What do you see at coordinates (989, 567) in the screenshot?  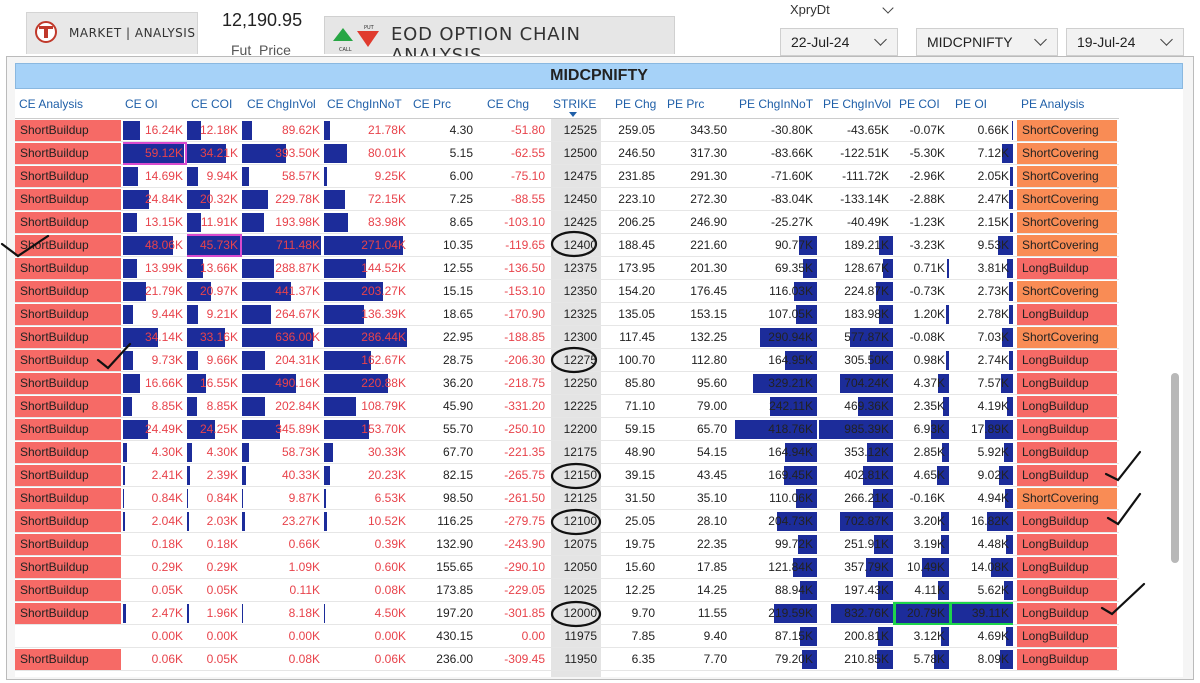 I see `cell-value: 14.08K` at bounding box center [989, 567].